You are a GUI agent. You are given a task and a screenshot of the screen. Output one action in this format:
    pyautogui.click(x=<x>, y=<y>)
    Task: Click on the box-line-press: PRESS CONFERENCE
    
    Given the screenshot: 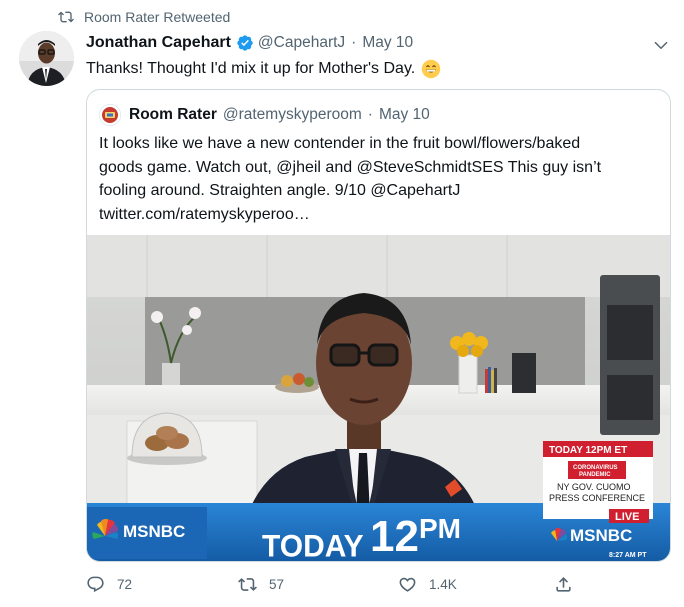 What is the action you would take?
    pyautogui.click(x=597, y=498)
    